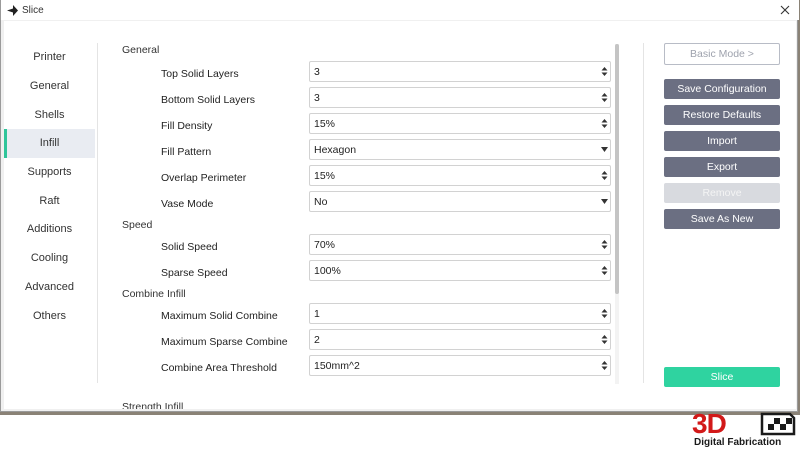 This screenshot has width=800, height=450. Describe the element at coordinates (219, 316) in the screenshot. I see `label-maximum-solid-combine: Maximum Solid Combine` at that location.